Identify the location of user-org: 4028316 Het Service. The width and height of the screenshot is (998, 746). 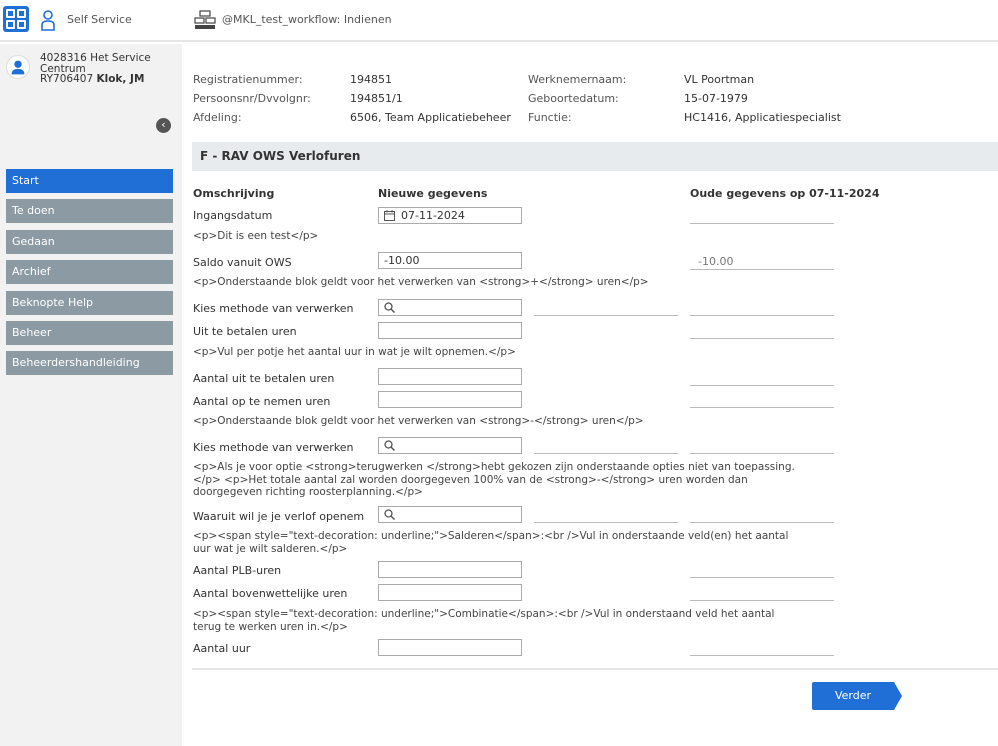
(95, 58).